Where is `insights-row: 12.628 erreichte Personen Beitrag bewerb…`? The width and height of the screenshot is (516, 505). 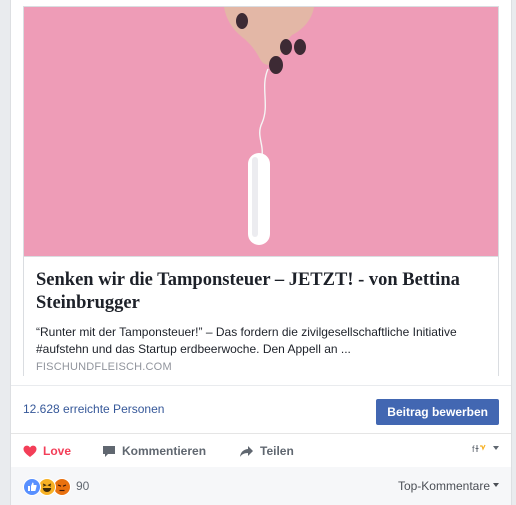
insights-row: 12.628 erreichte Personen Beitrag bewerb… is located at coordinates (261, 409).